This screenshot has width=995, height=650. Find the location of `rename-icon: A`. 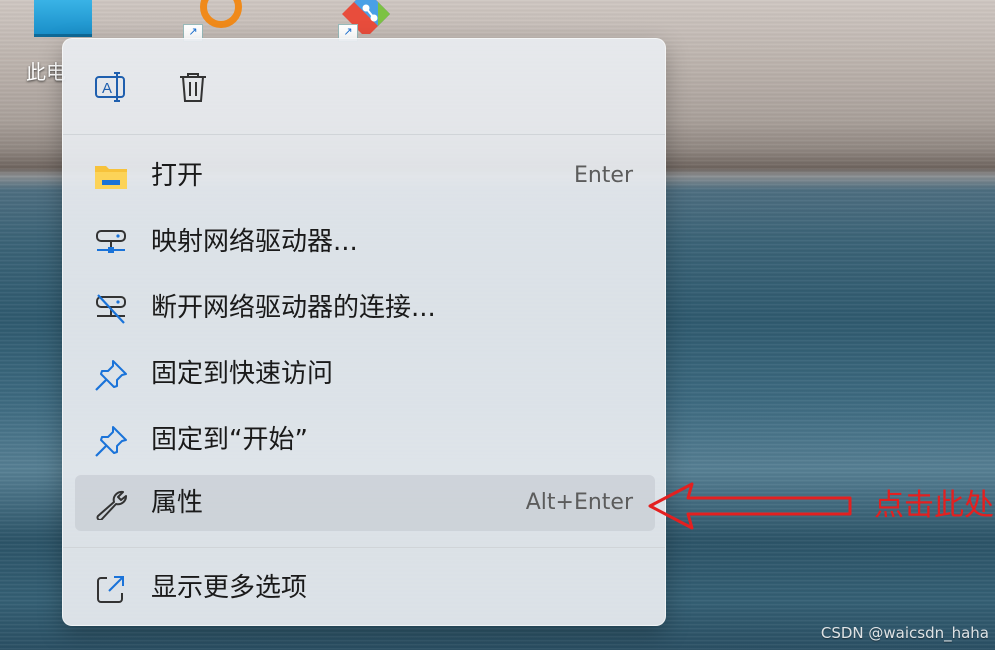

rename-icon: A is located at coordinates (110, 87).